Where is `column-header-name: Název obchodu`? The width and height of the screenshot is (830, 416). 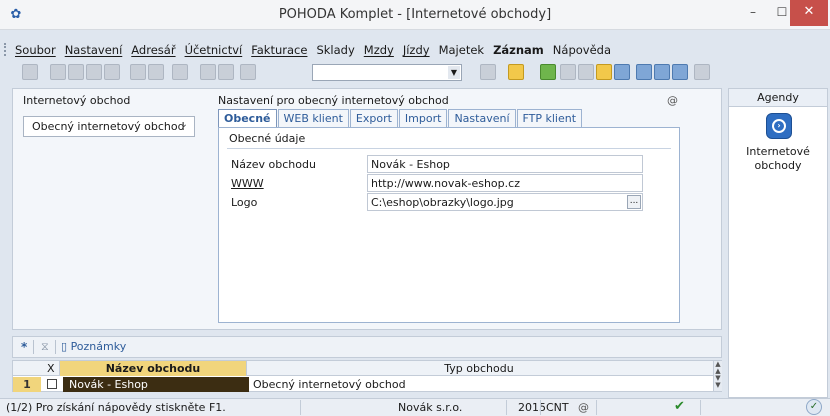
column-header-name: Název obchodu is located at coordinates (153, 368).